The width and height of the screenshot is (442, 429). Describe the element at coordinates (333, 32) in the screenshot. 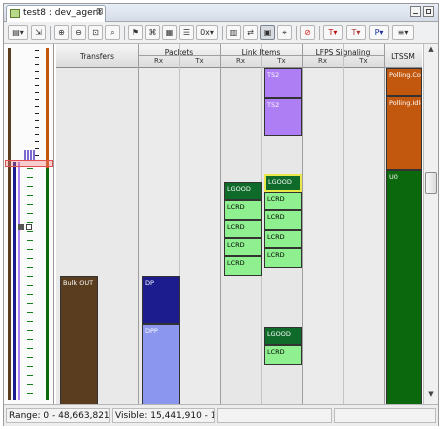

I see `trigger-menu-button: T▾` at that location.